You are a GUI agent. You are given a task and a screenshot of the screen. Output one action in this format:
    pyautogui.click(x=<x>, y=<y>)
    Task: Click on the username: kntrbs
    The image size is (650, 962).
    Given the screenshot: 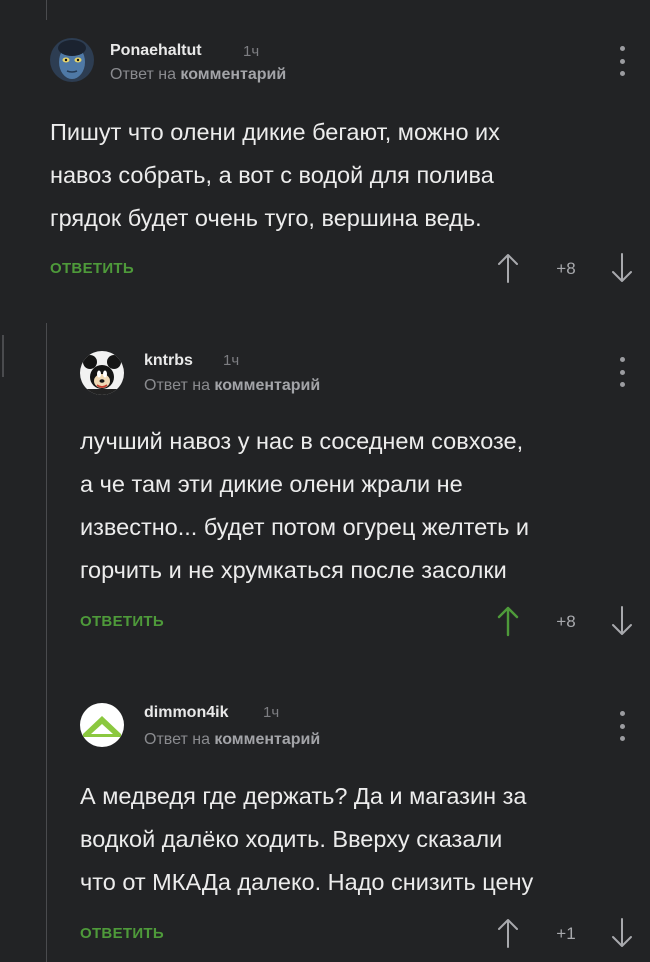 What is the action you would take?
    pyautogui.click(x=168, y=361)
    